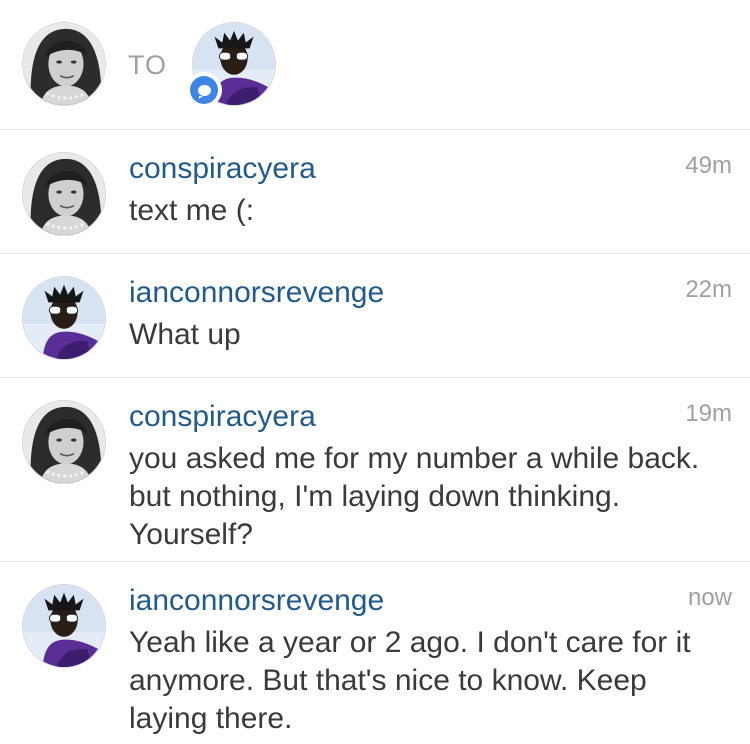 Image resolution: width=750 pixels, height=744 pixels. What do you see at coordinates (204, 90) in the screenshot?
I see `direct-message-icon` at bounding box center [204, 90].